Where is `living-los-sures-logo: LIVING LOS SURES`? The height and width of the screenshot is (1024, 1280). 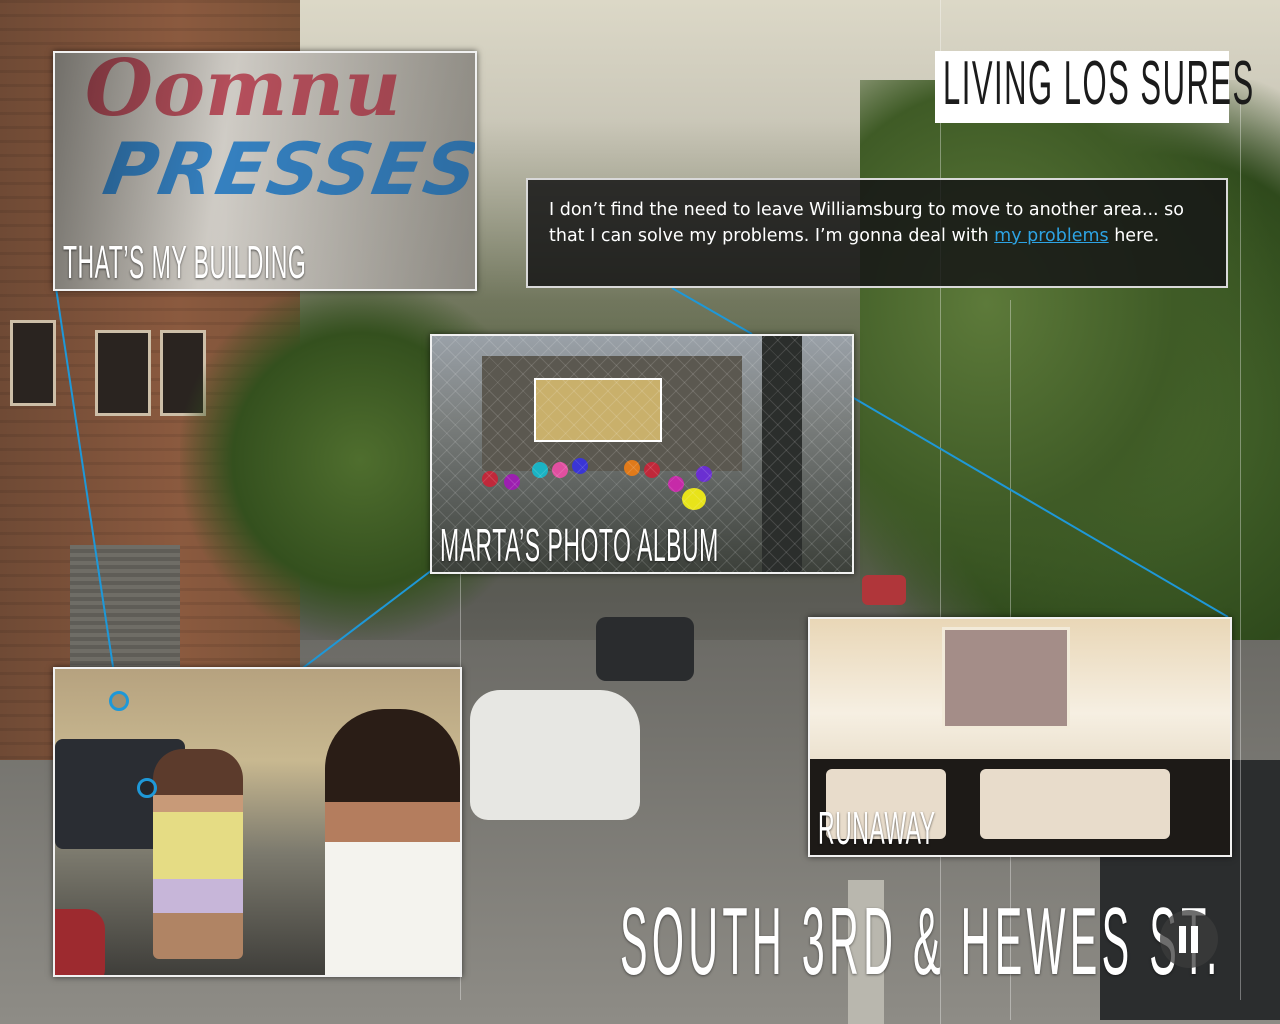
living-los-sures-logo: LIVING LOS SURES is located at coordinates (1095, 86).